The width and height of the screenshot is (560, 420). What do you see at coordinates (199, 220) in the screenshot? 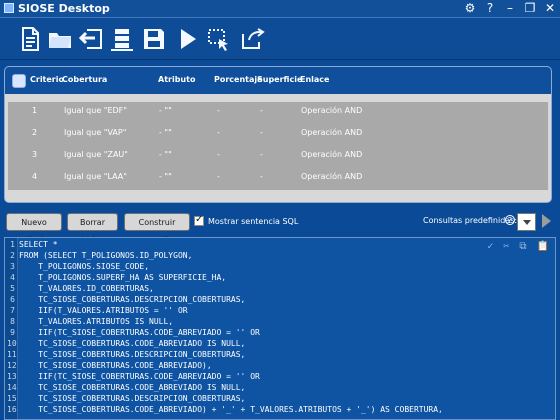
I see `show-sql-checkbox` at bounding box center [199, 220].